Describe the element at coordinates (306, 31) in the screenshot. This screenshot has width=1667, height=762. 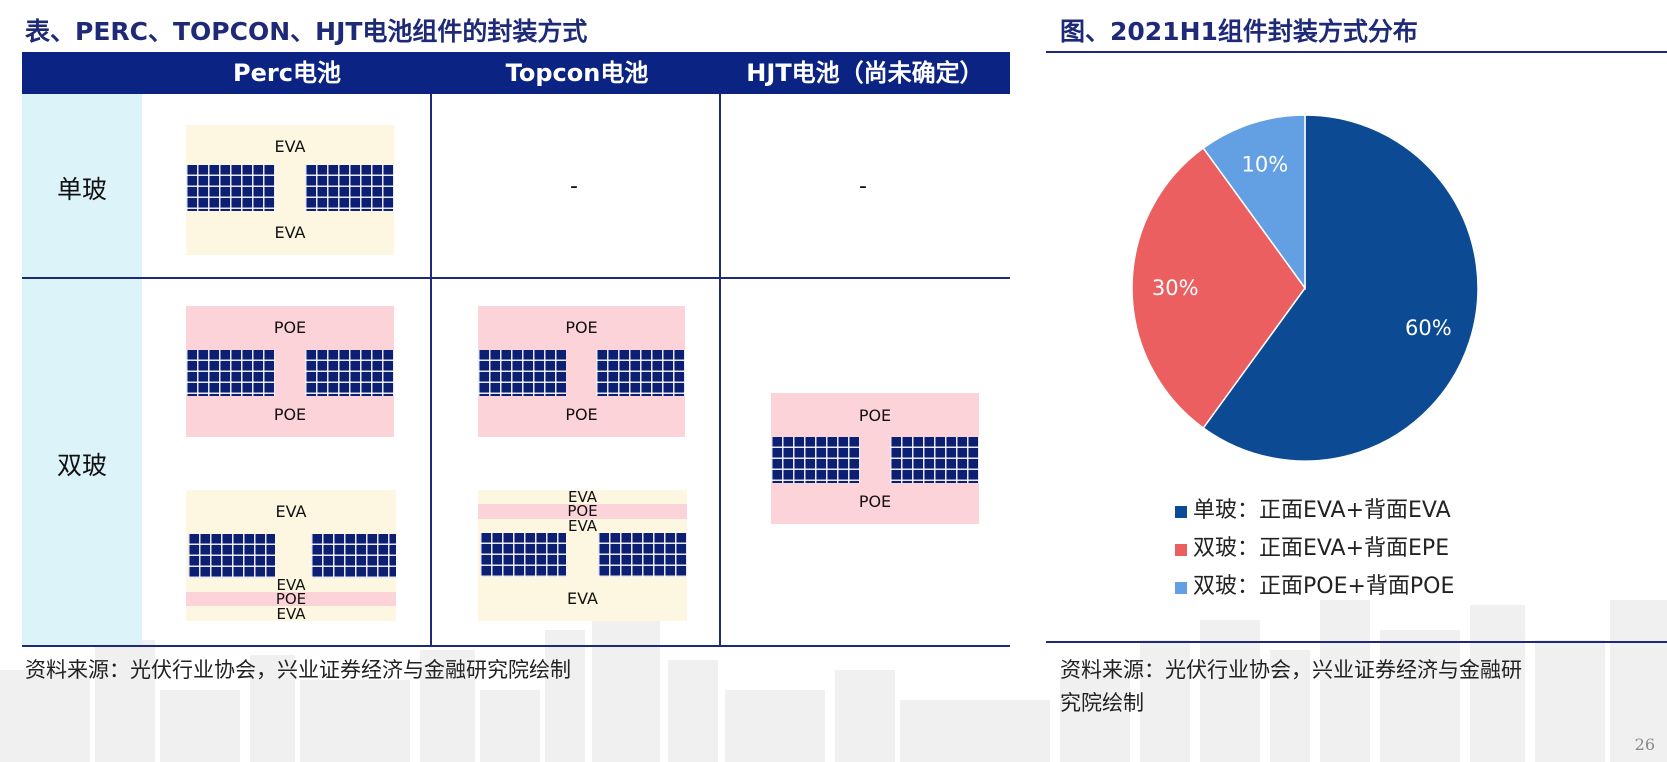
I see `table-title: 表、PERC、TOPCON、HJT电池组件的封装方式` at that location.